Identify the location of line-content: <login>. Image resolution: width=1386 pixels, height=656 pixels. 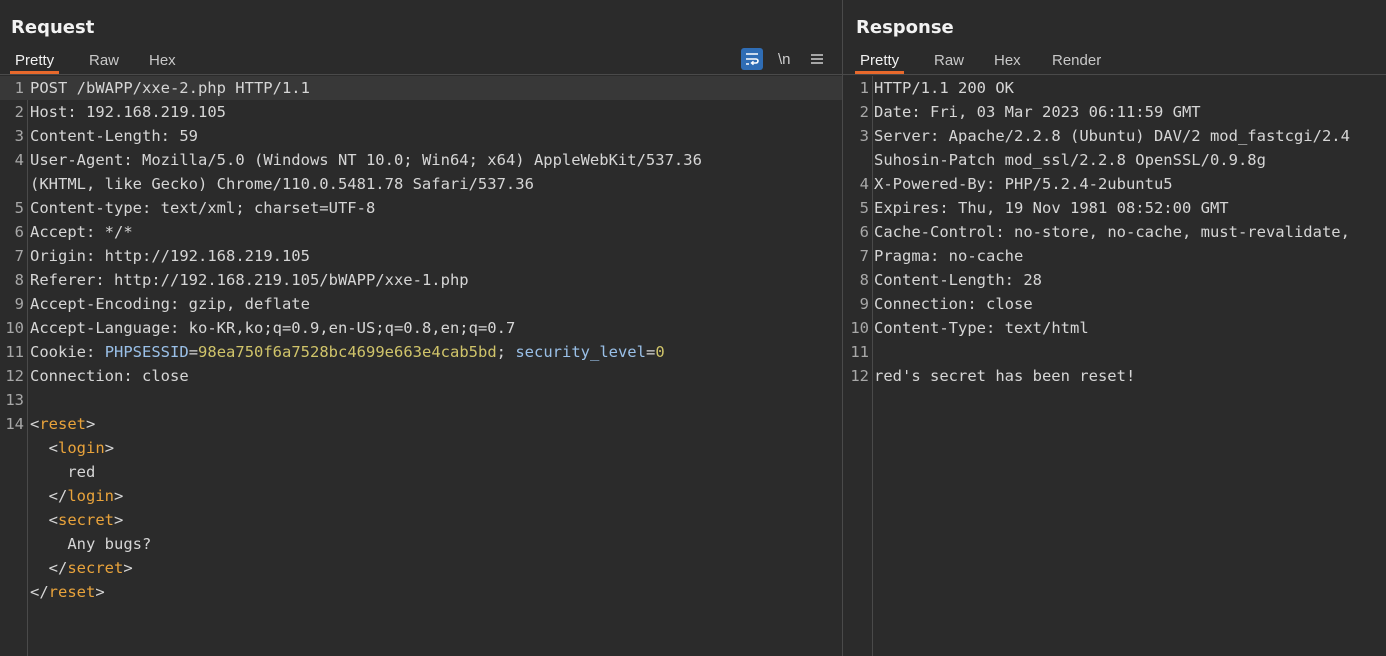
(72, 448).